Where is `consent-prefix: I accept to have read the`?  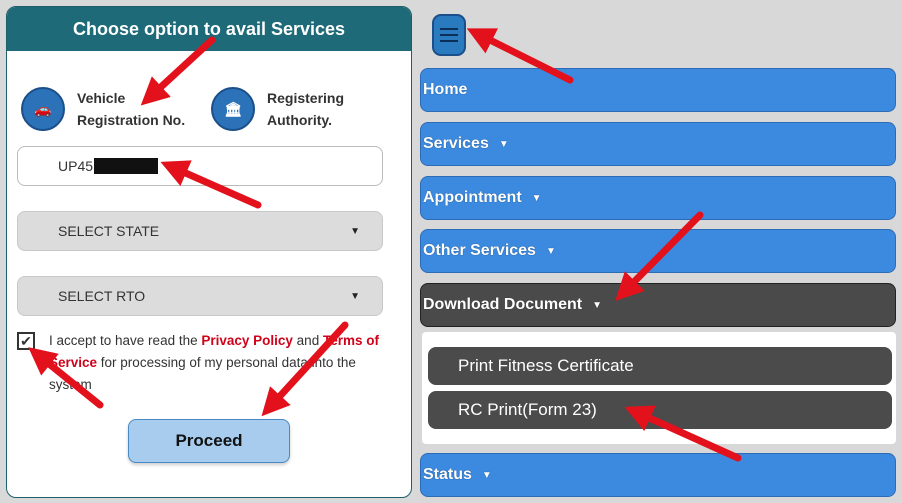 consent-prefix: I accept to have read the is located at coordinates (125, 340).